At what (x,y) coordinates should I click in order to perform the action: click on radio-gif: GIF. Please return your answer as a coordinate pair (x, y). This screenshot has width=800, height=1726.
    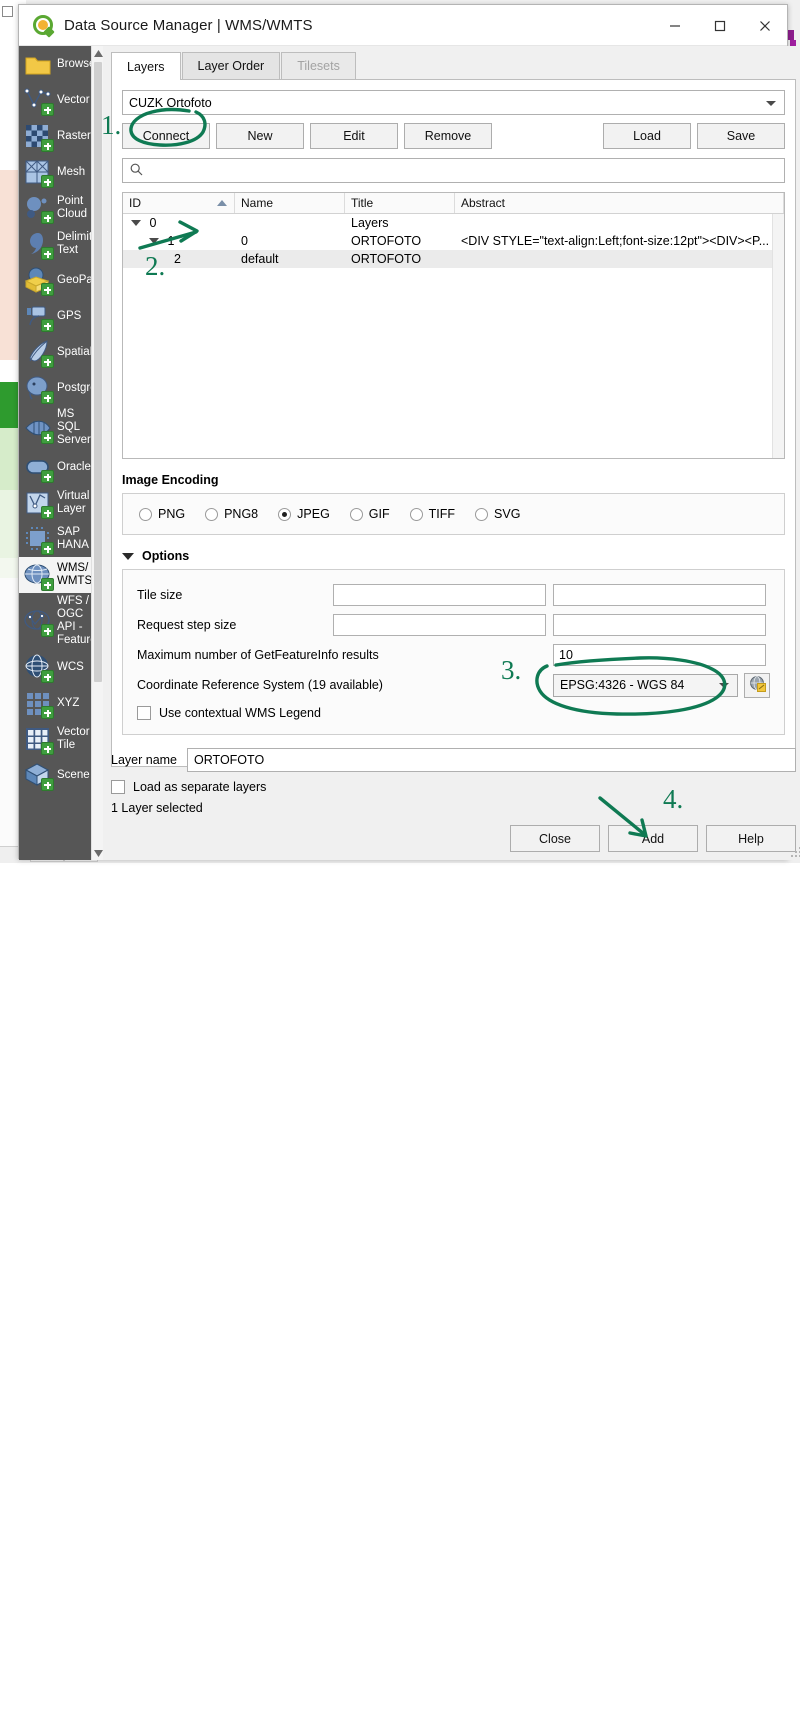
    Looking at the image, I should click on (370, 514).